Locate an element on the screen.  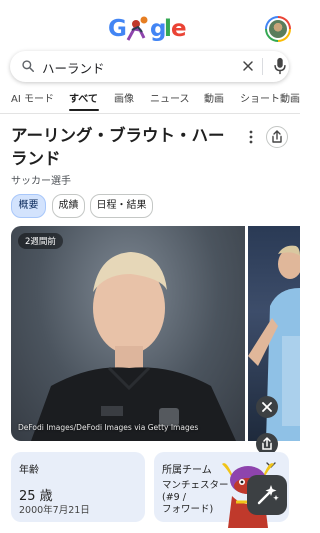
tab-news: ニュース is located at coordinates (170, 97).